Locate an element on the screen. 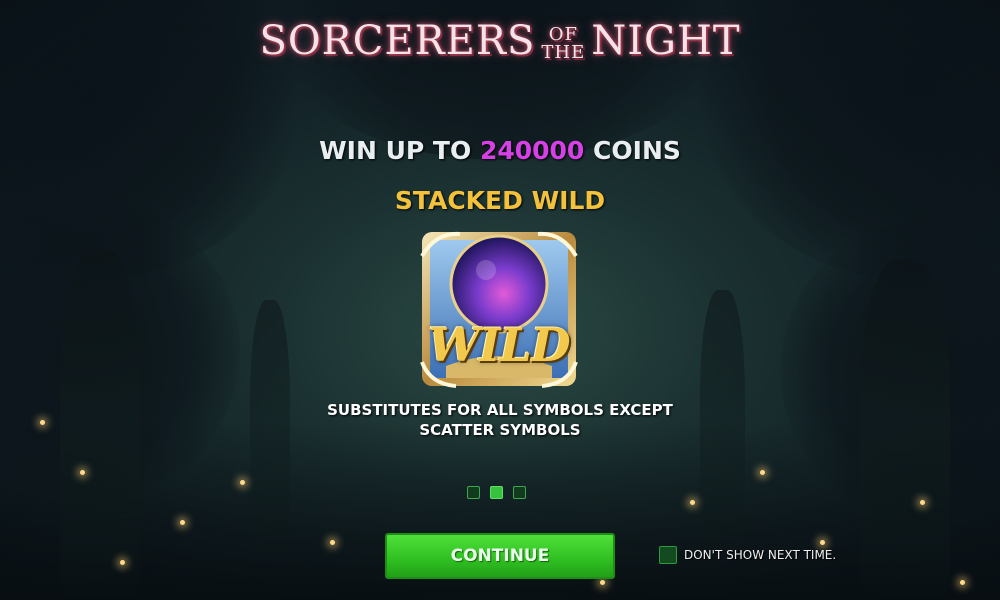 This screenshot has height=600, width=1000. feature-title: STACKED WILD is located at coordinates (500, 200).